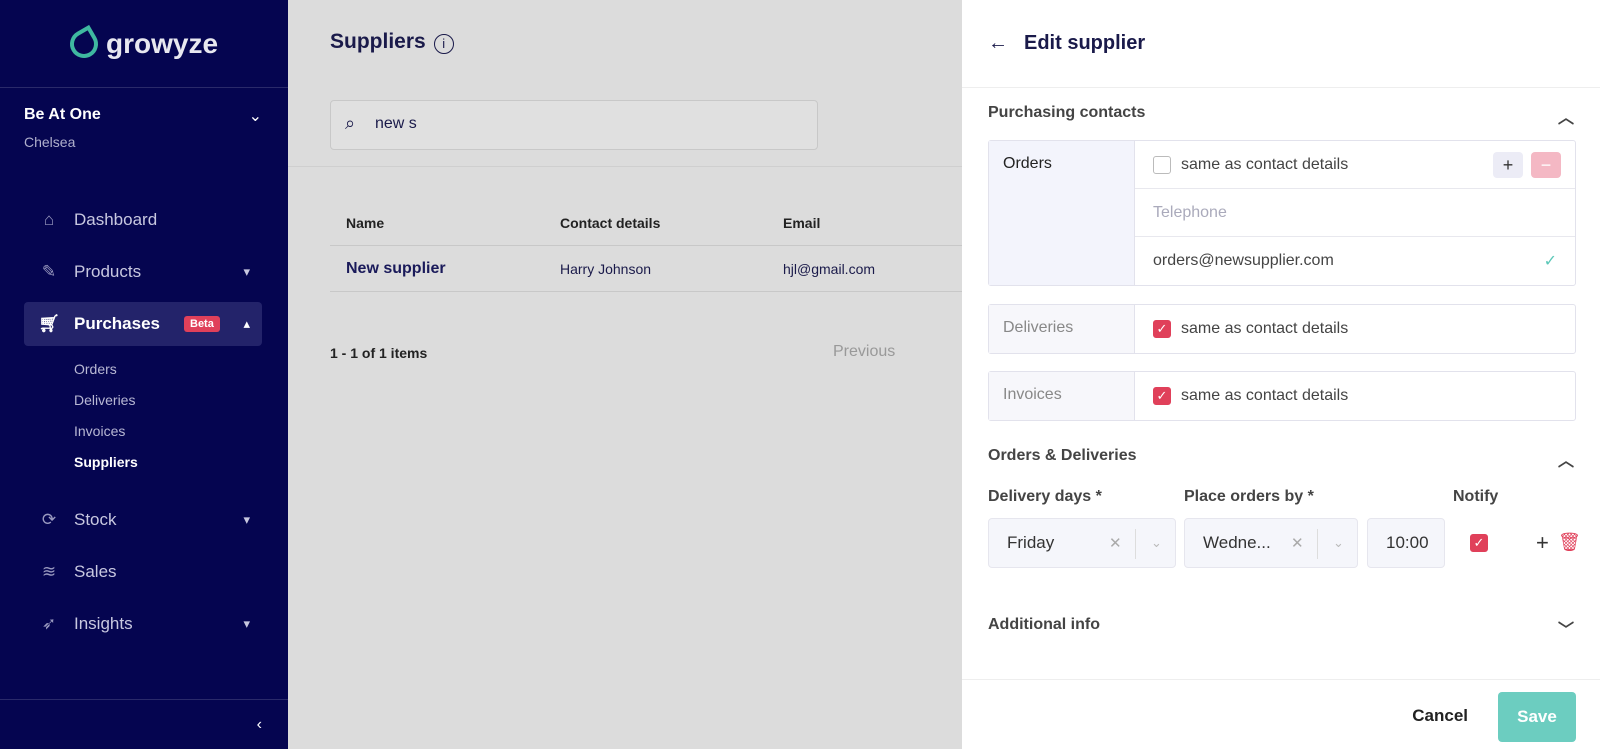  Describe the element at coordinates (1162, 329) in the screenshot. I see `deliveries-same-checkbox: ✓` at that location.